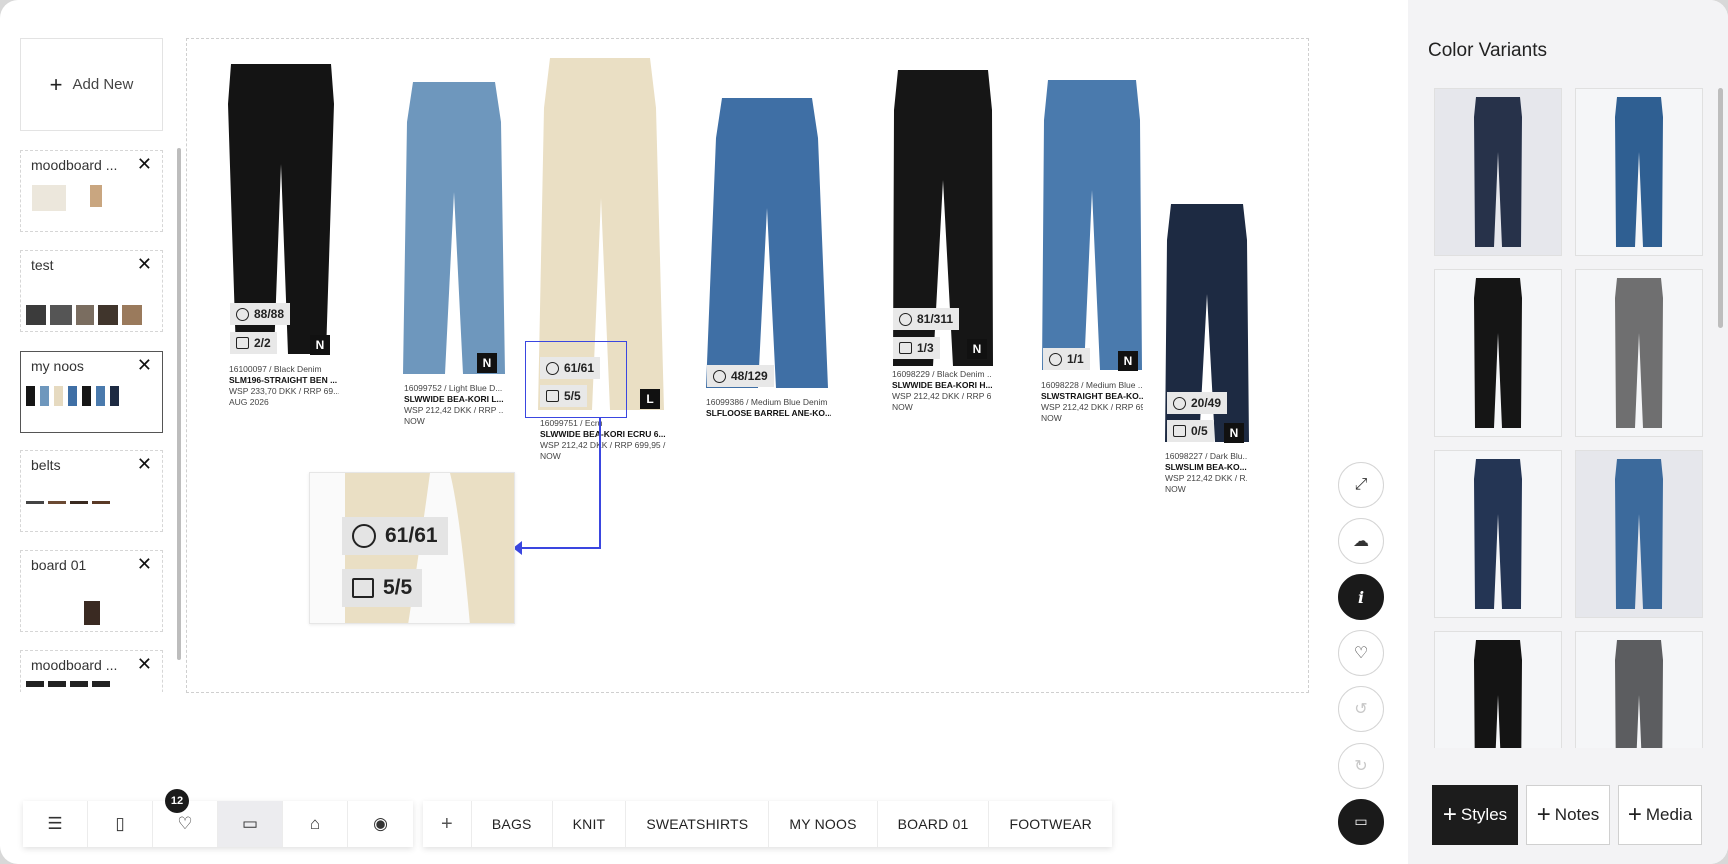  What do you see at coordinates (91, 392) in the screenshot?
I see `board-card-active: my noos ✕` at bounding box center [91, 392].